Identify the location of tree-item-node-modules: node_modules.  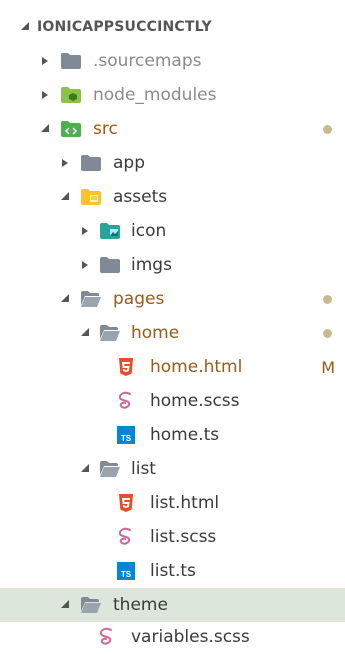
(172, 95).